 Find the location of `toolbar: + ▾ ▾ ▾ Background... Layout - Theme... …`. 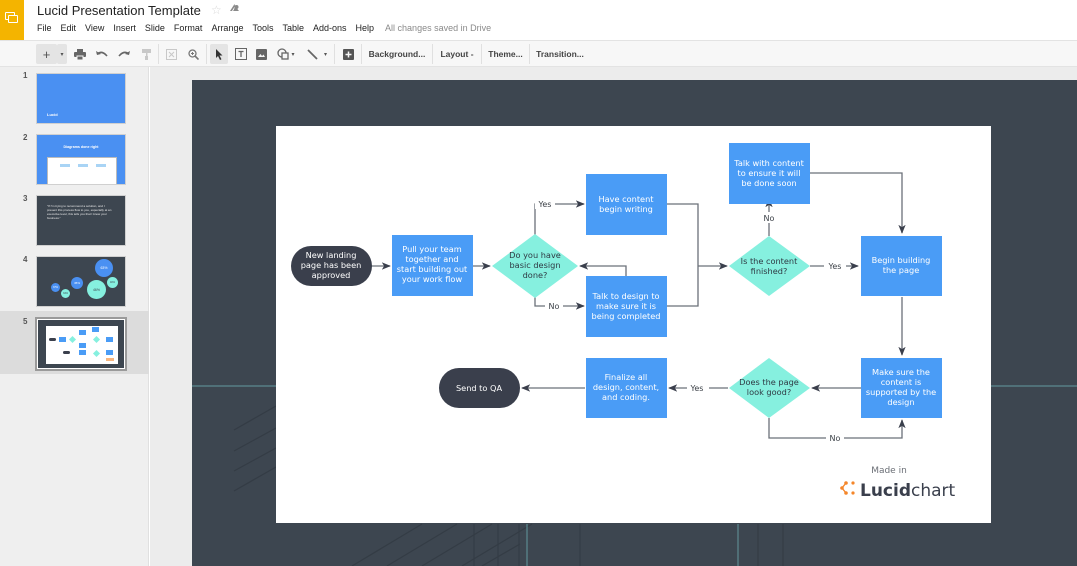

toolbar: + ▾ ▾ ▾ Background... Layout - Theme... … is located at coordinates (538, 53).